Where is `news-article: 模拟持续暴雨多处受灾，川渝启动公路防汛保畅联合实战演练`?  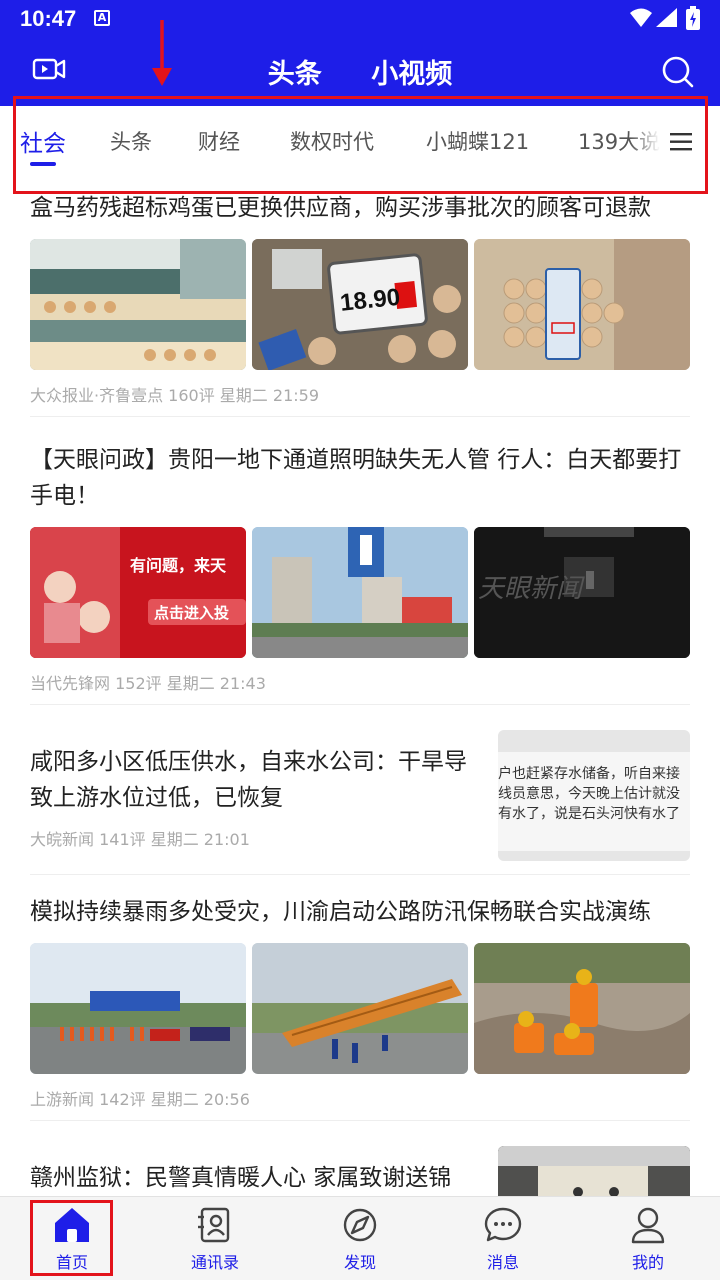
news-article: 模拟持续暴雨多处受灾，川渝启动公路防汛保畅联合实战演练 is located at coordinates (360, 912).